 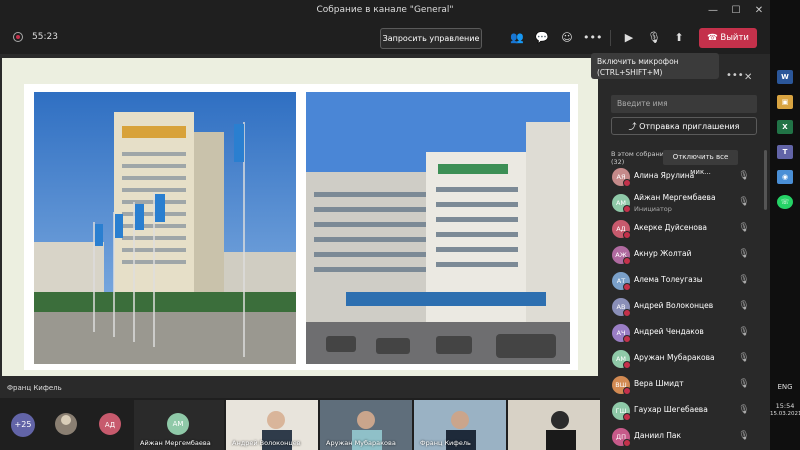 I want to click on clock-time: 15:54, so click(x=785, y=406).